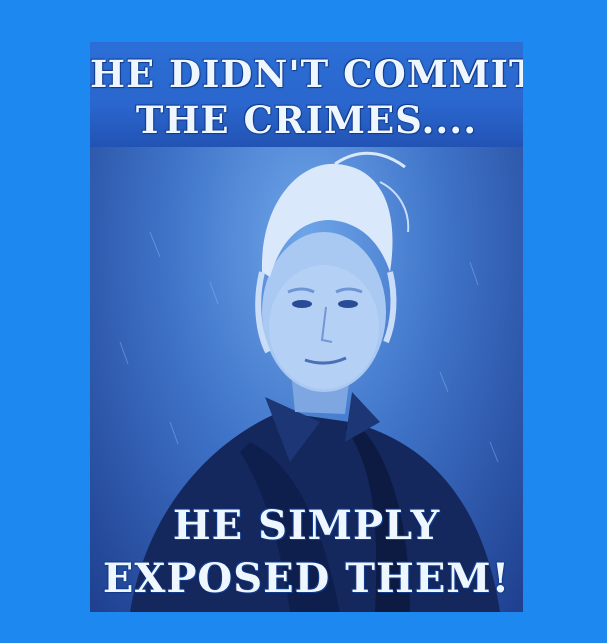  What do you see at coordinates (306, 578) in the screenshot?
I see `headline-bottom-line-2: EXPOSED THEM!` at bounding box center [306, 578].